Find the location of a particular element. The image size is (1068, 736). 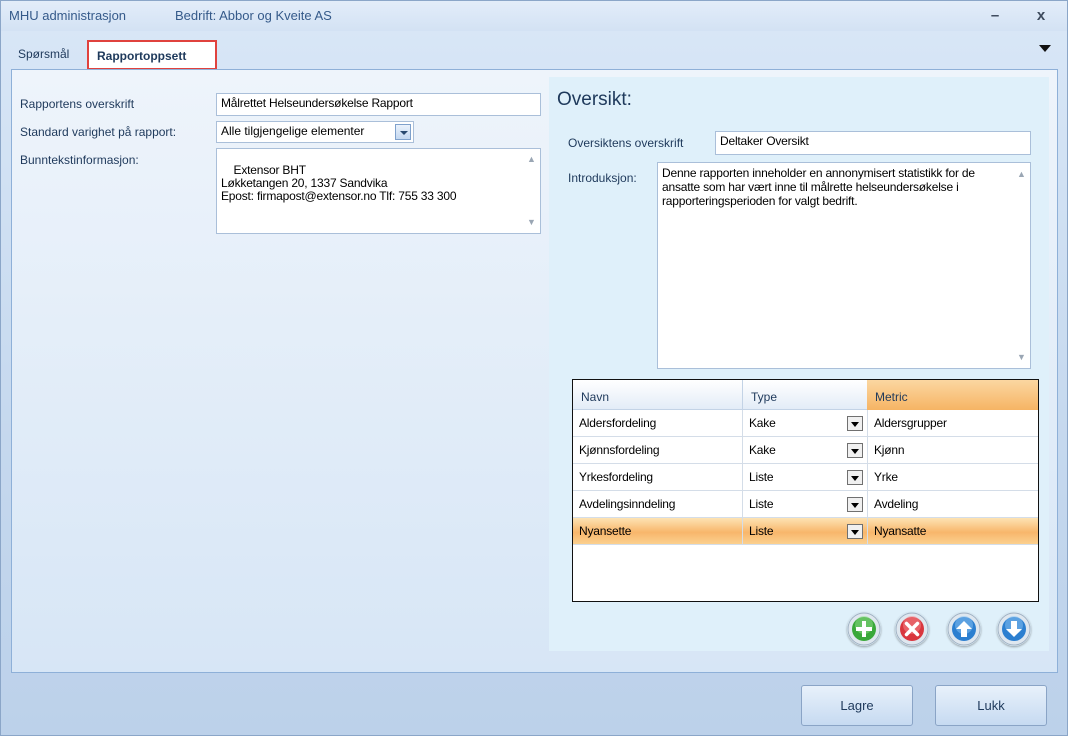

tab-bar: Spørsmål Rapportoppsett is located at coordinates (534, 52).